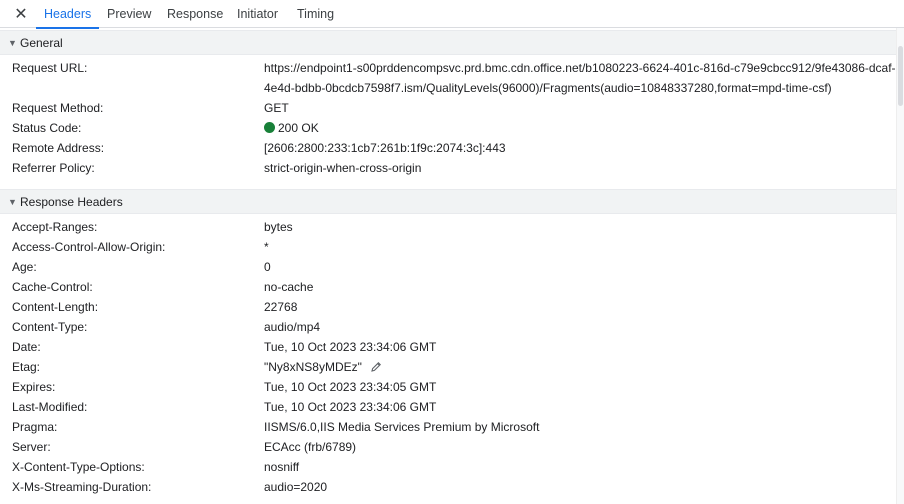 This screenshot has height=504, width=904. I want to click on header-key: Accept-Ranges:, so click(55, 227).